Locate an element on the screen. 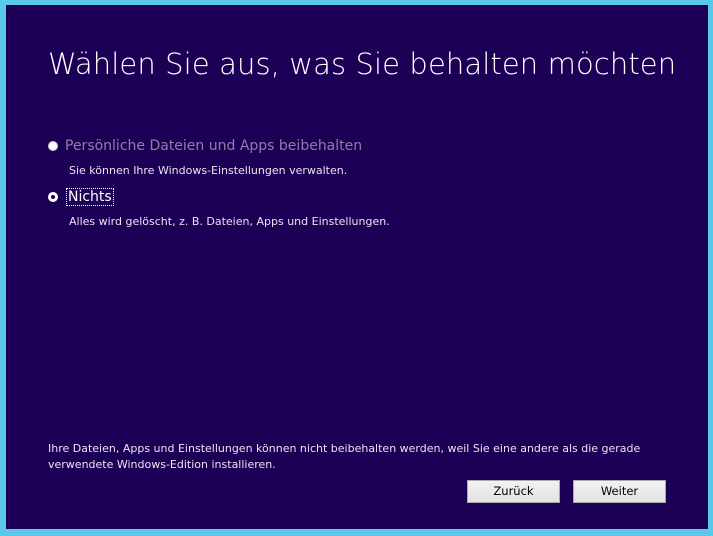  option-keep-files-apps-label: Persönliche Dateien und Apps beibehalten is located at coordinates (214, 146).